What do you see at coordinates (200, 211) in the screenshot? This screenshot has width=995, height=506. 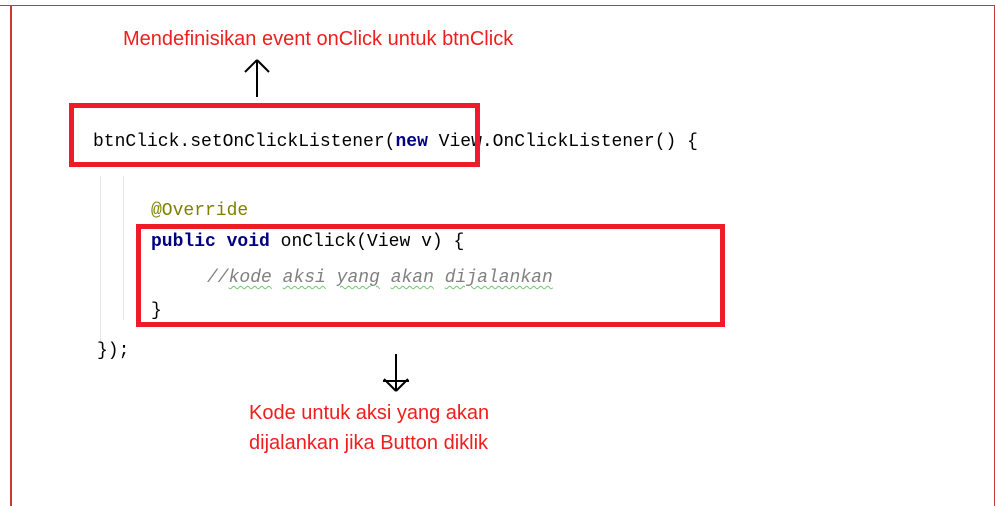 I see `code-line-override: @Override` at bounding box center [200, 211].